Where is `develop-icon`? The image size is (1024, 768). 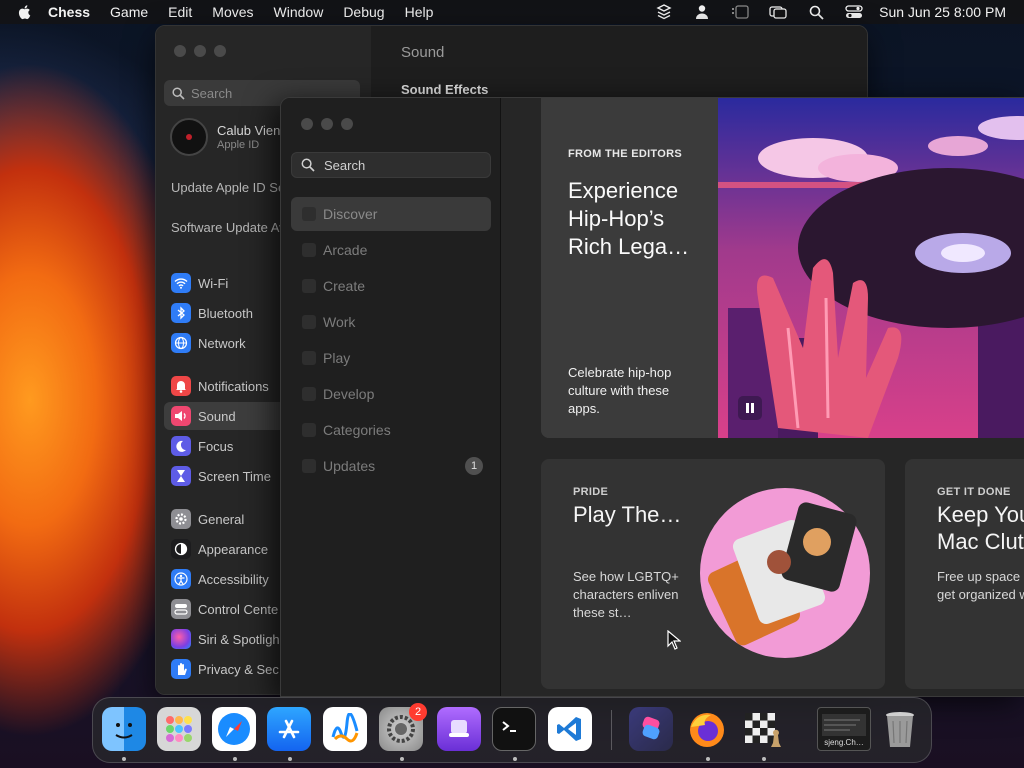
develop-icon is located at coordinates (309, 394).